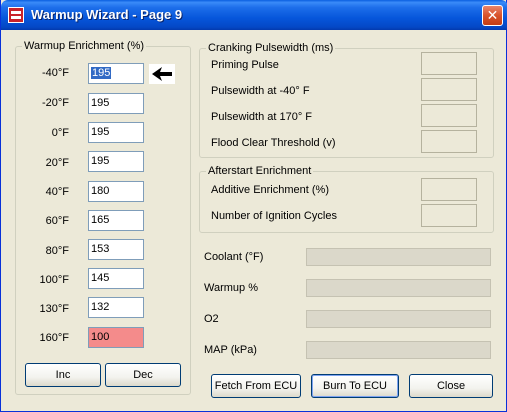 This screenshot has height=412, width=507. Describe the element at coordinates (256, 386) in the screenshot. I see `fetch-from-ecu-button: Fetch From ECU` at that location.